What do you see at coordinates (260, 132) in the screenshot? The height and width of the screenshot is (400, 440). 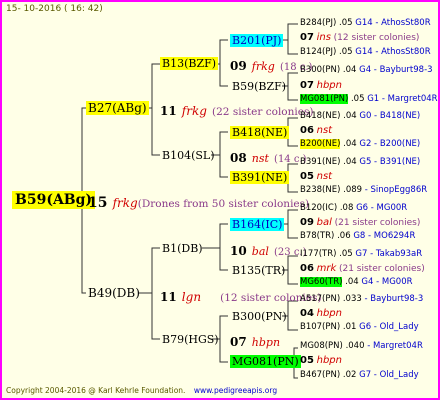 I see `queen-b418: B418(NE)` at bounding box center [260, 132].